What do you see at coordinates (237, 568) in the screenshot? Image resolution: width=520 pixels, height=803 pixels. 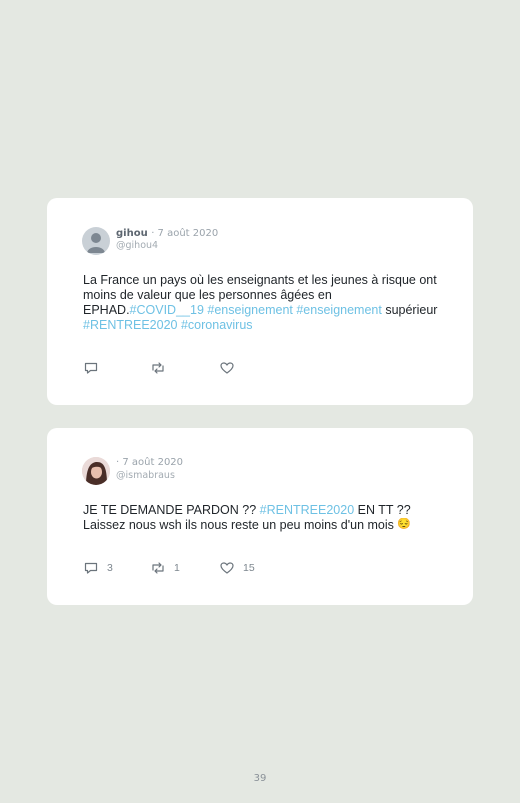 I see `like-button: 15` at bounding box center [237, 568].